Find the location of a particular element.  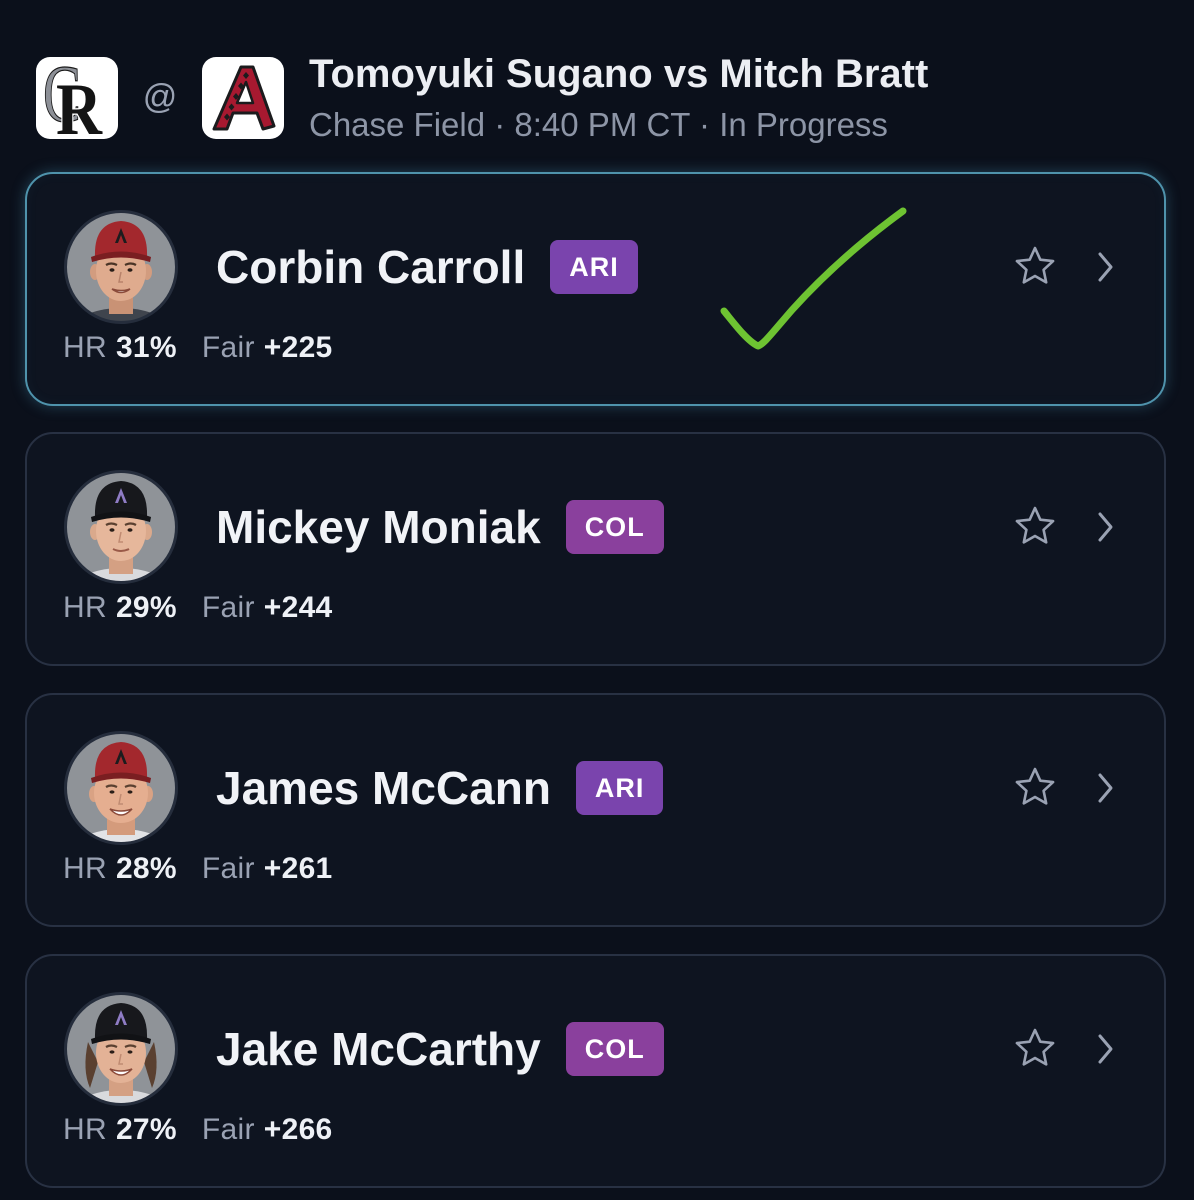

stats-row: HR 29% Fair +244 is located at coordinates (198, 608).